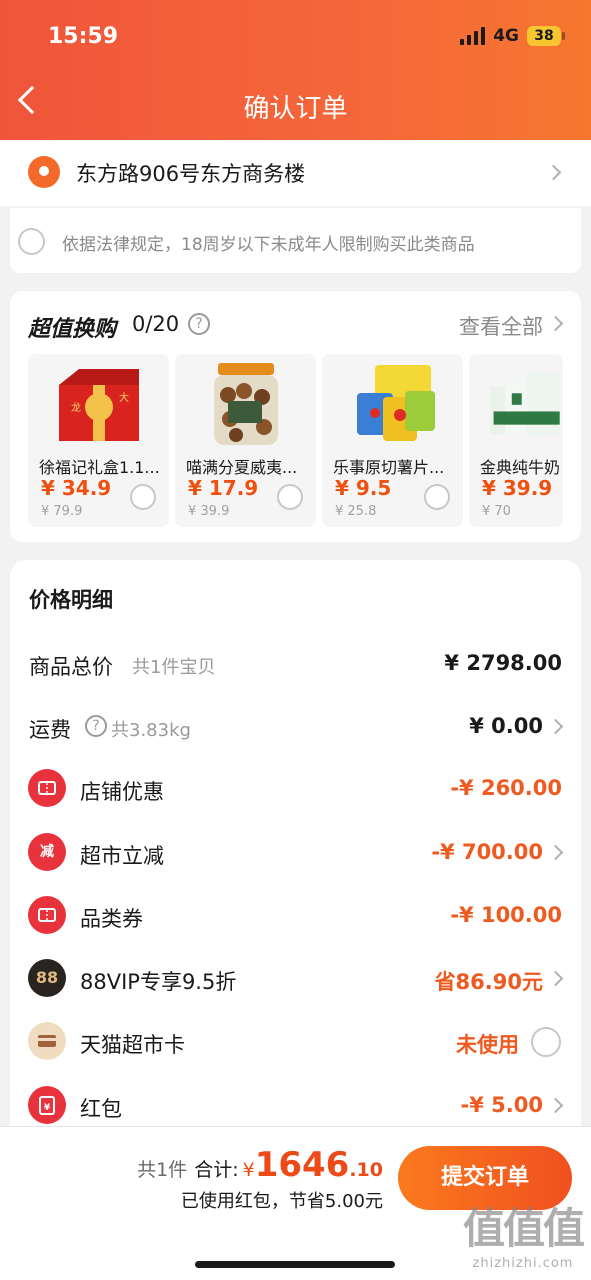 This screenshot has height=1280, width=591. I want to click on category-coupon-label: 品类券, so click(111, 919).